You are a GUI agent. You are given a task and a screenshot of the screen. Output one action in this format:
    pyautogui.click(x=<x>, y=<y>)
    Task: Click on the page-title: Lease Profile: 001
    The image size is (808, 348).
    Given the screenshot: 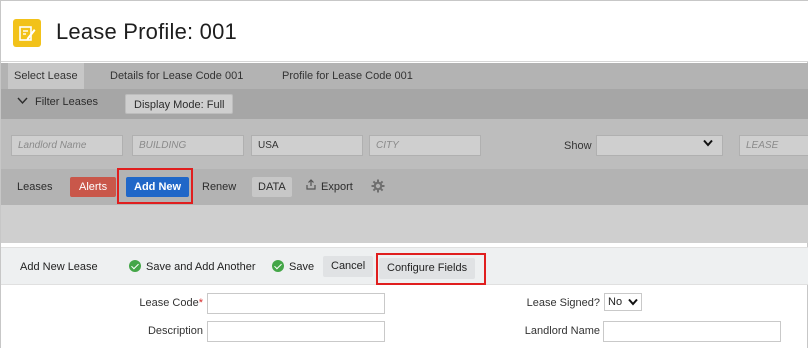 What is the action you would take?
    pyautogui.click(x=146, y=31)
    